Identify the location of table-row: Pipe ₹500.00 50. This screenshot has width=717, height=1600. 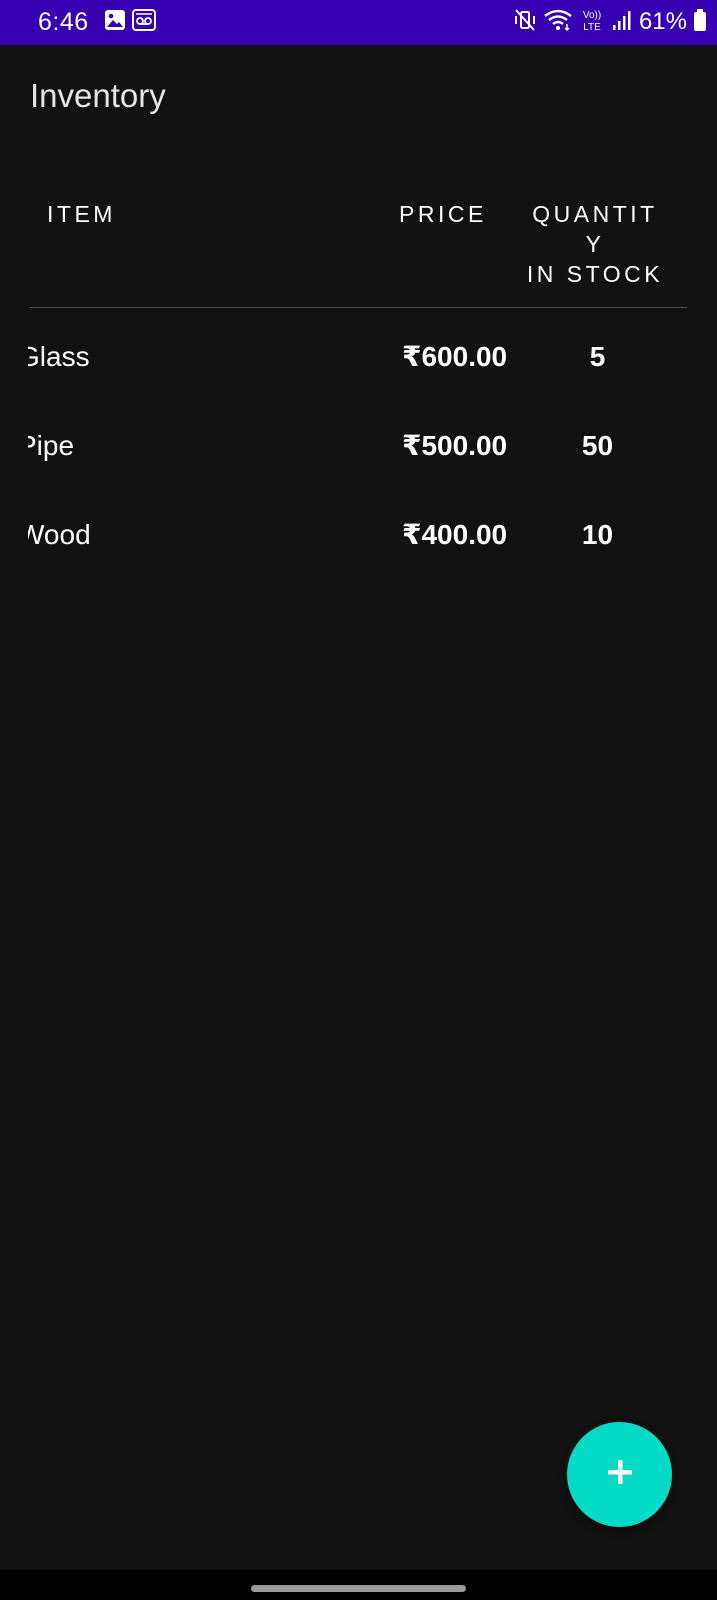
(358, 446).